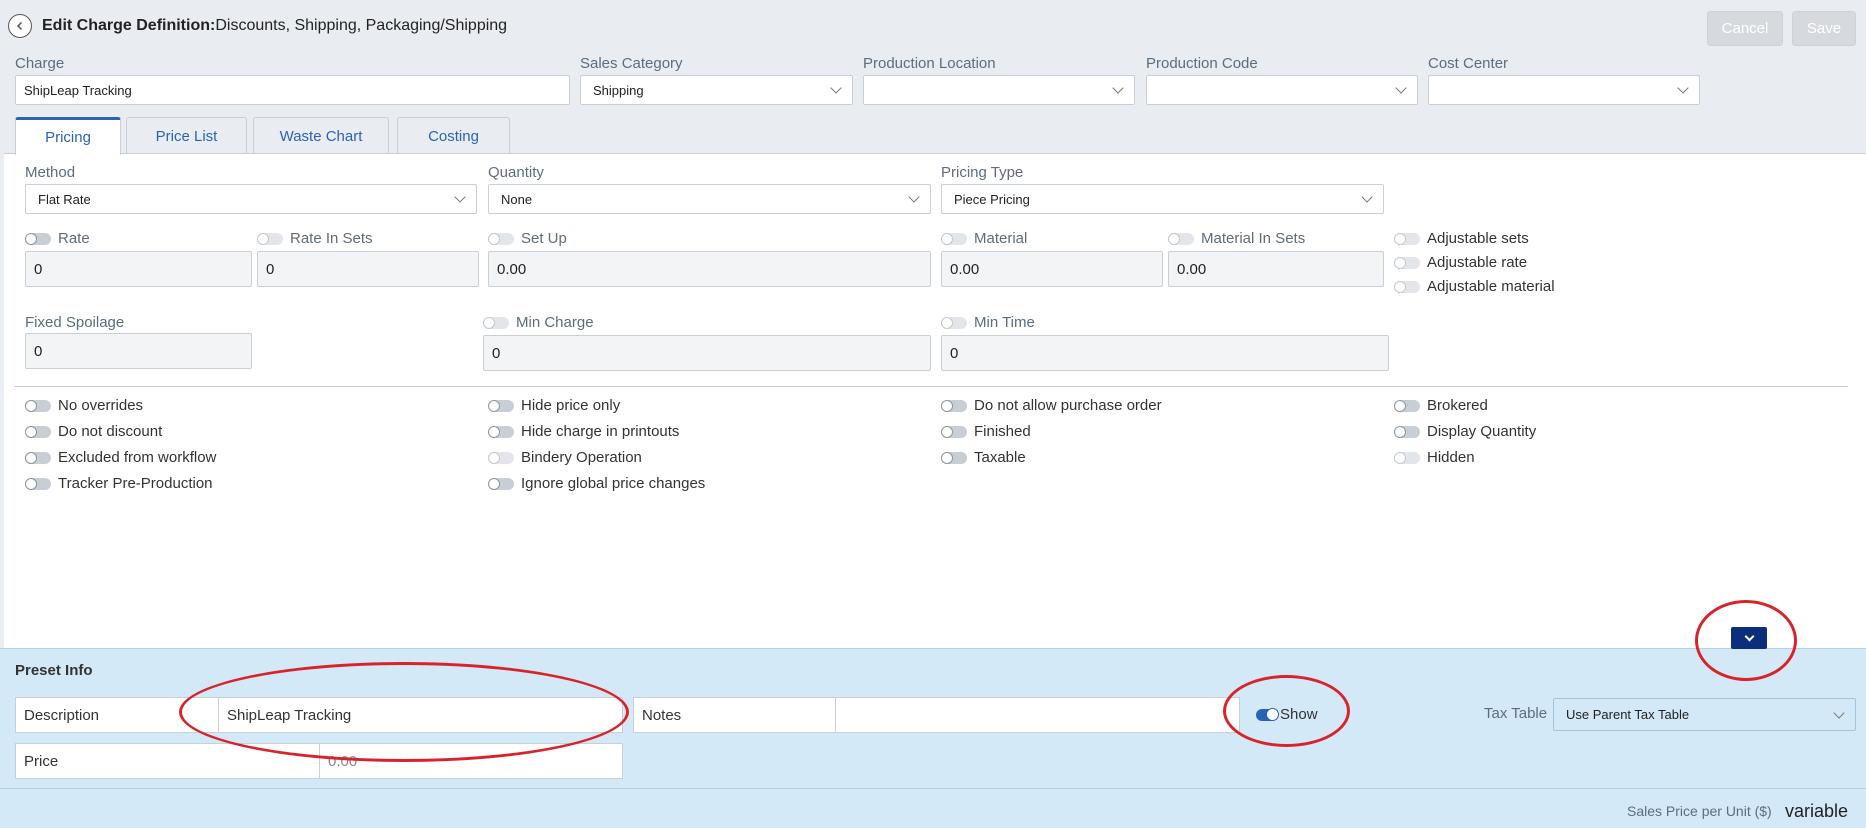 This screenshot has width=1866, height=828. What do you see at coordinates (93, 431) in the screenshot?
I see `do-not-discount-row: Do not discount` at bounding box center [93, 431].